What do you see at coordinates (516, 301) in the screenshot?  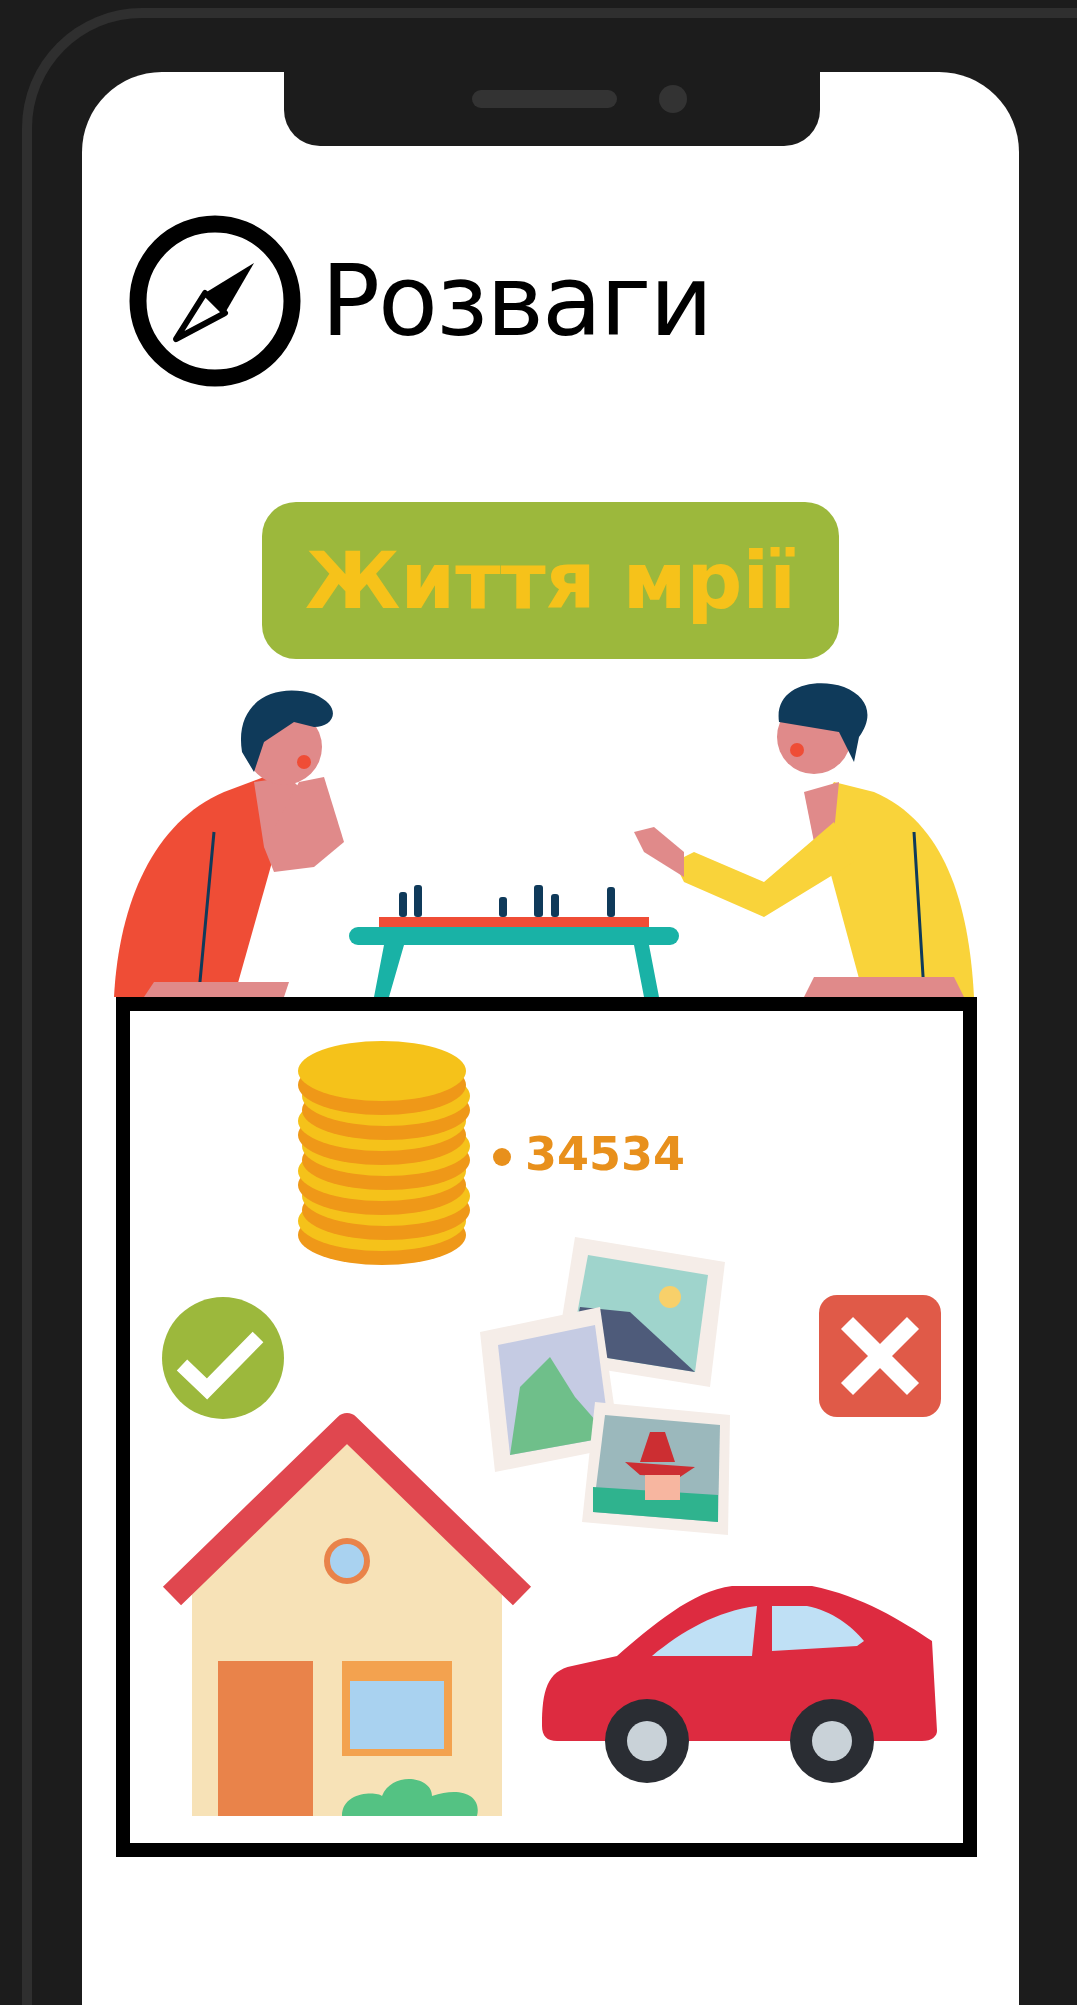 I see `app-title: Розваги` at bounding box center [516, 301].